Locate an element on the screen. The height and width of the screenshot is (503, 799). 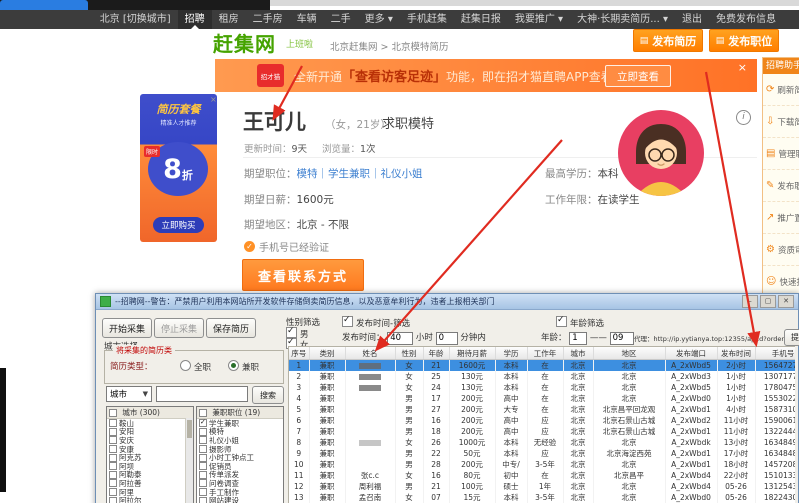
helper-item: ⇩下载简历 is located at coordinates (781, 122).